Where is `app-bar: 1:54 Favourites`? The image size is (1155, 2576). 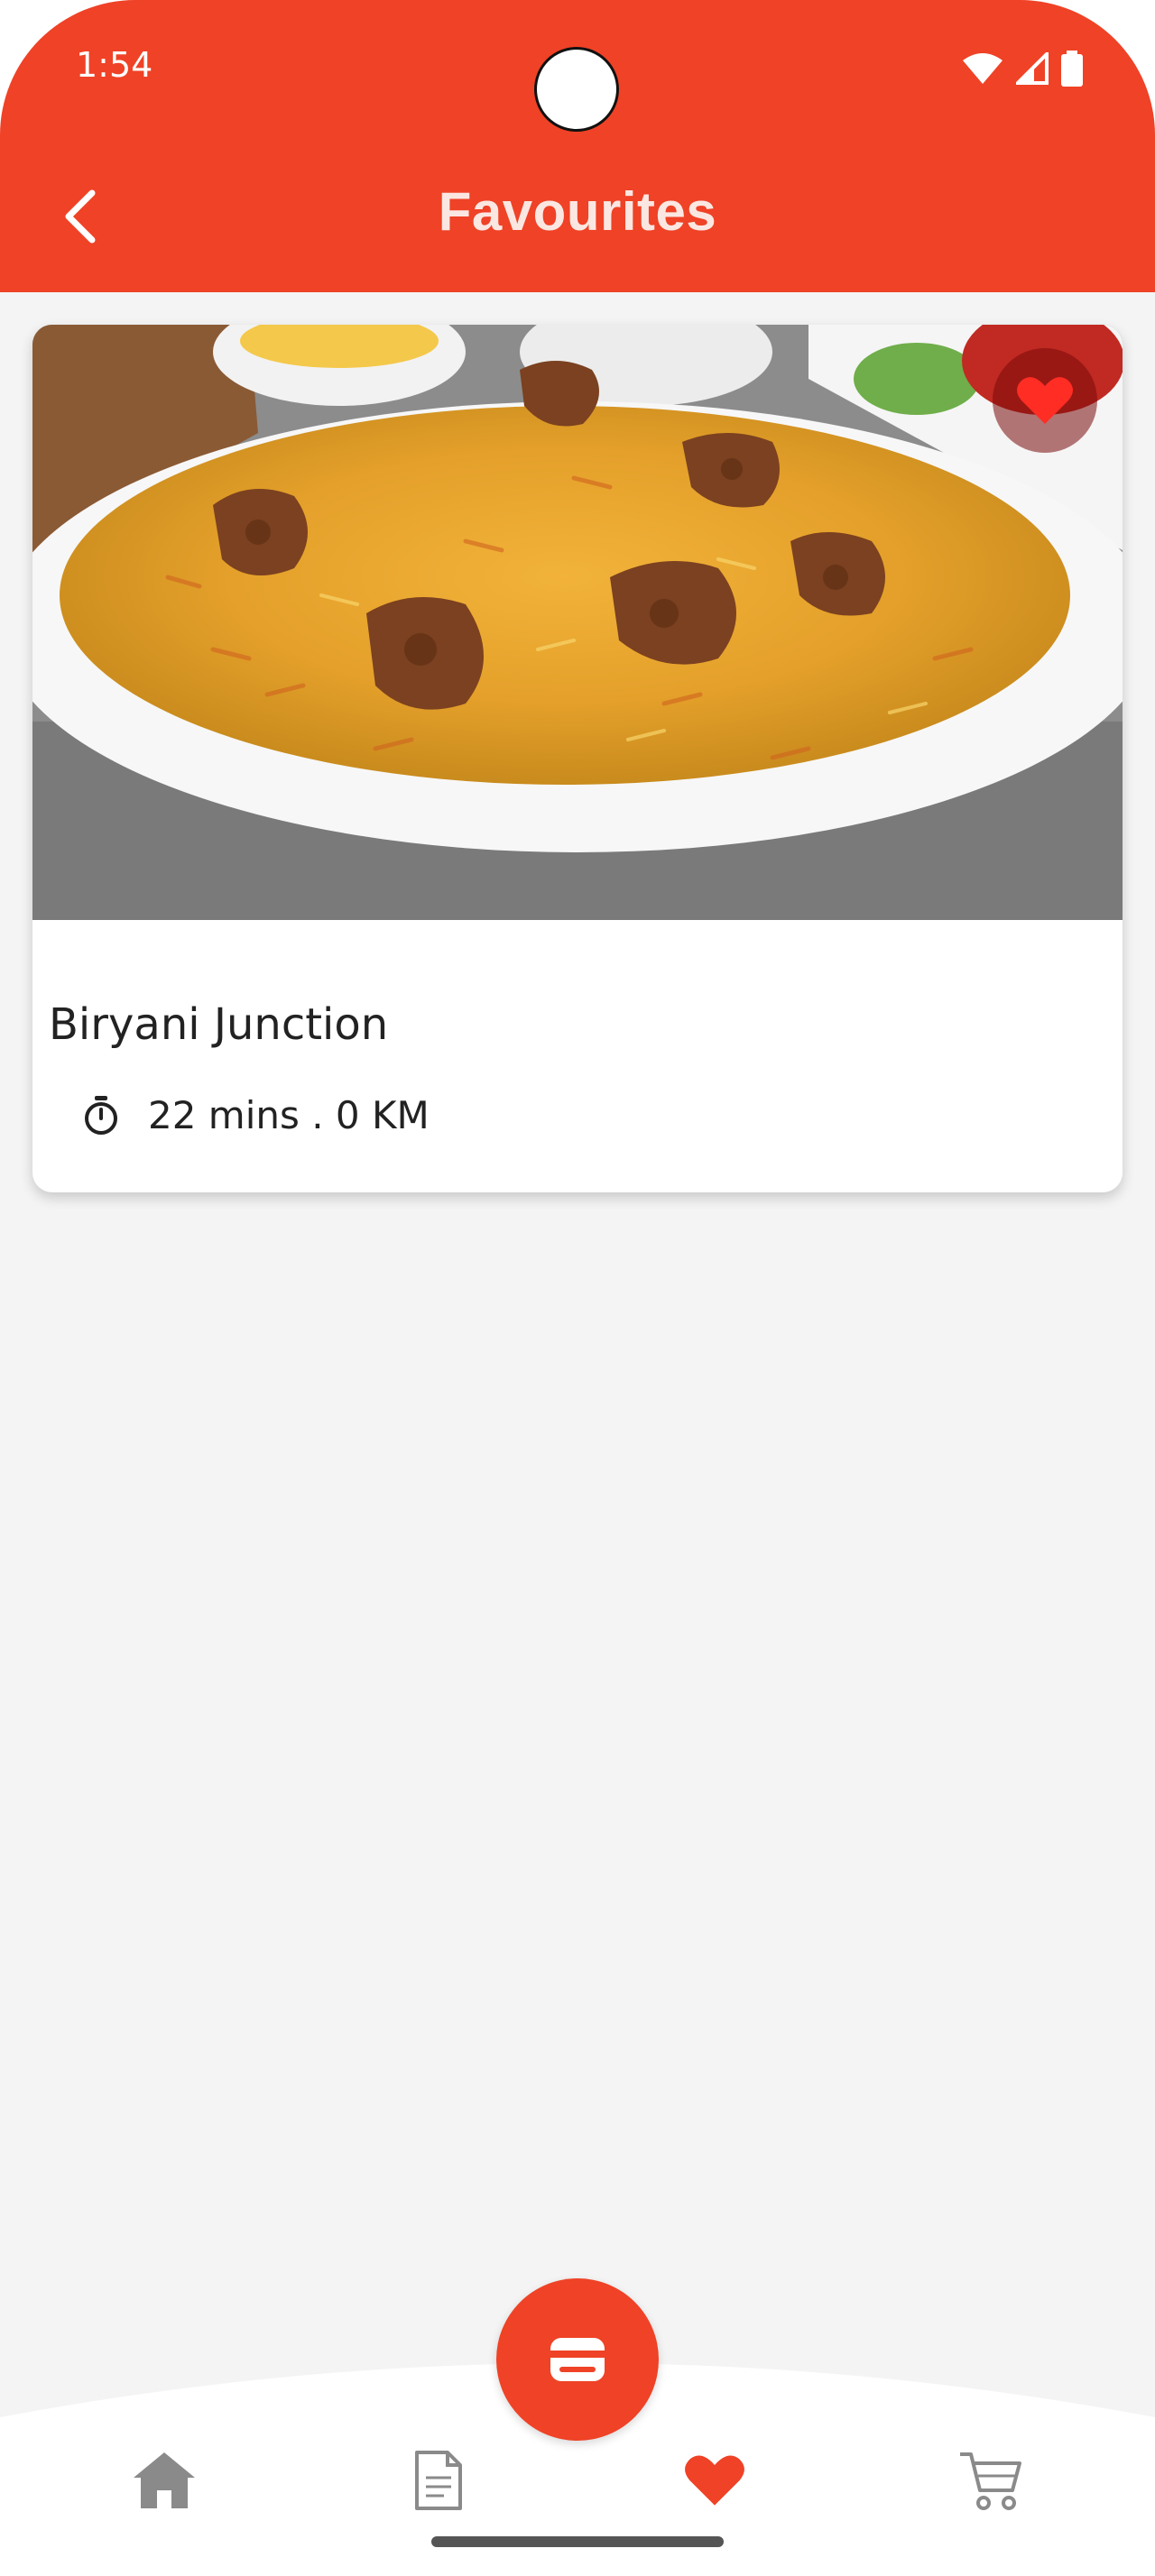 app-bar: 1:54 Favourites is located at coordinates (577, 146).